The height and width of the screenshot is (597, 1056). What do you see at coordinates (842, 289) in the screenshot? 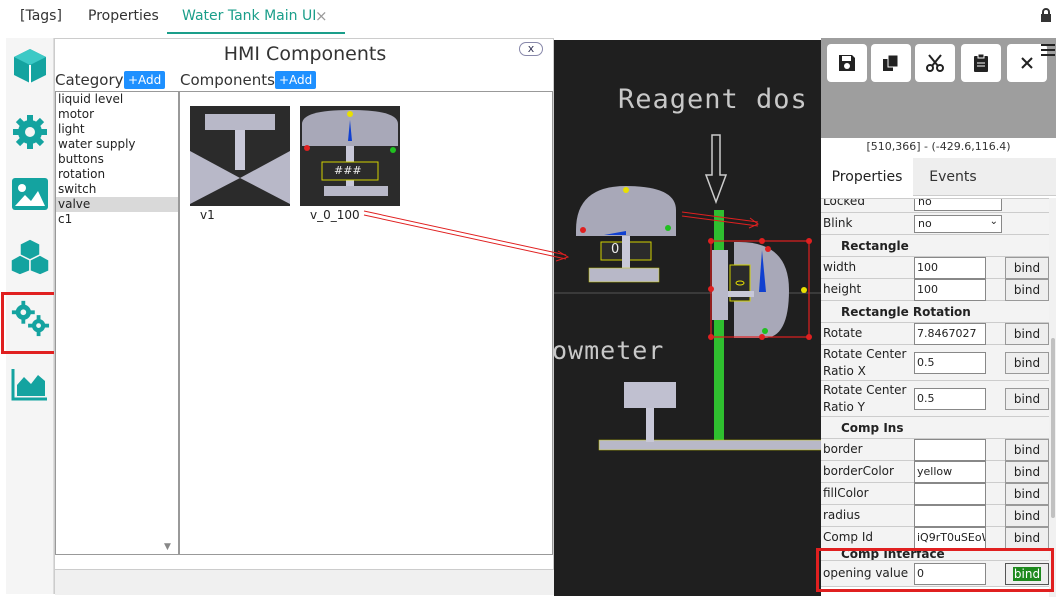
I see `prop-label: height` at bounding box center [842, 289].